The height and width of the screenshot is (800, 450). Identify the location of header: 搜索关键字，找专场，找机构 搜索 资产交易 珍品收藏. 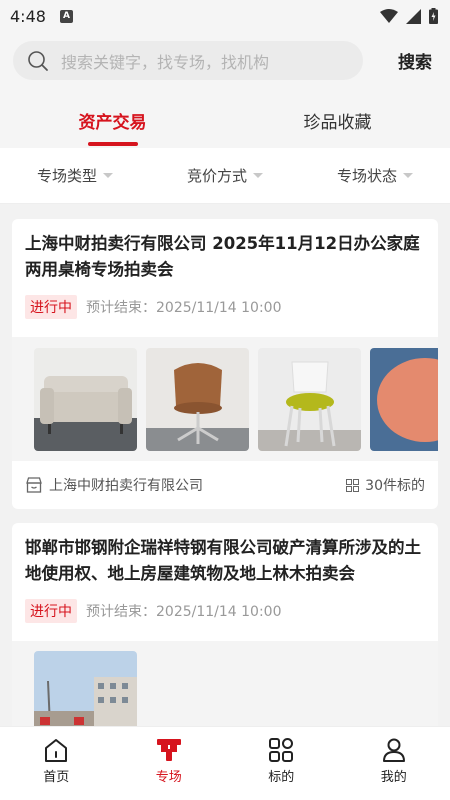
(225, 90).